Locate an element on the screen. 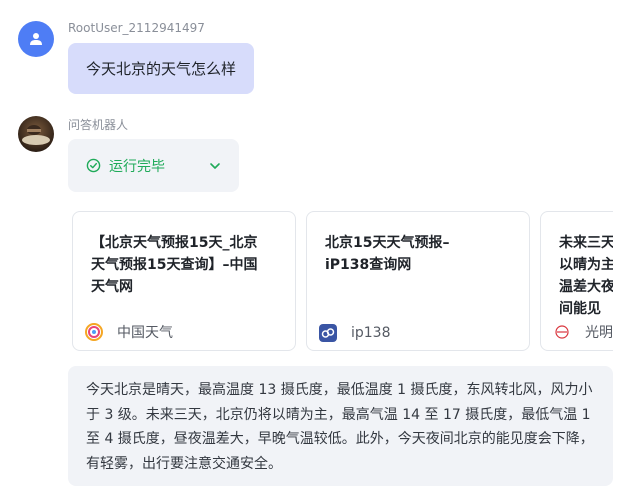  weather-logo-icon is located at coordinates (94, 332).